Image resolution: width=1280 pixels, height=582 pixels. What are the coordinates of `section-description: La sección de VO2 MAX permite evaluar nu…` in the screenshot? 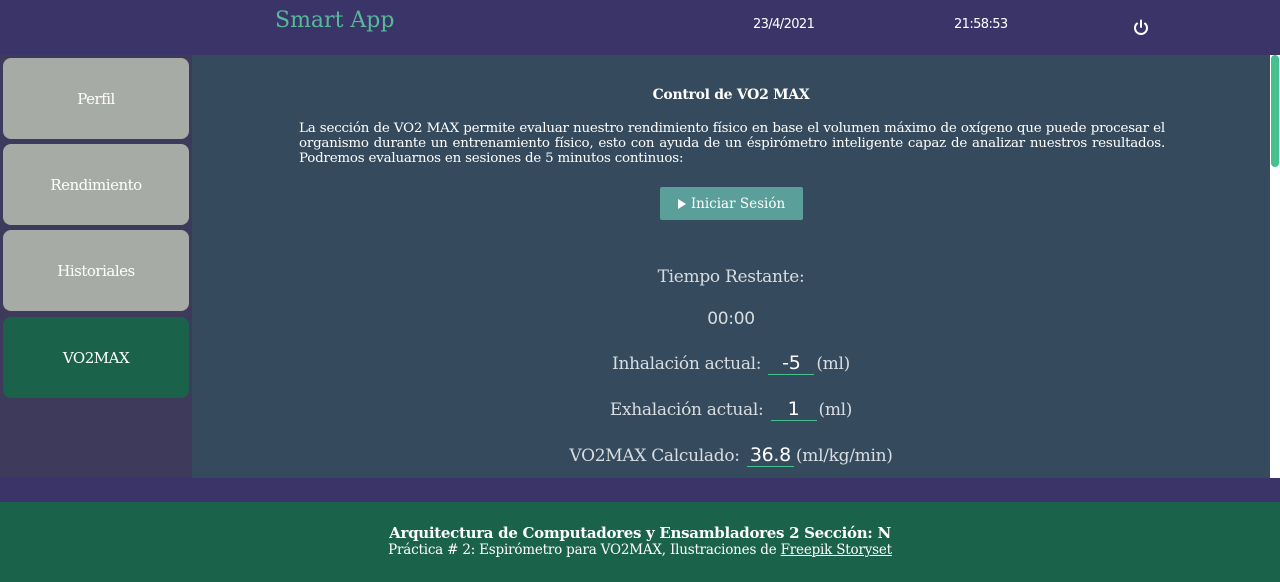 It's located at (732, 143).